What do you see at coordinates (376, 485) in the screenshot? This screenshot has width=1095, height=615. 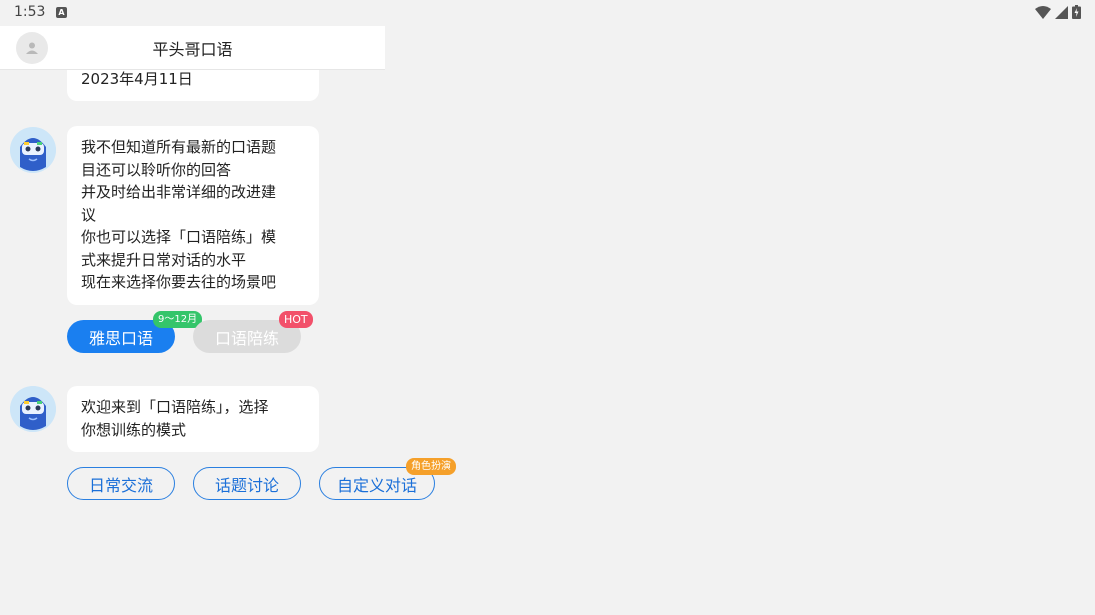 I see `custom-dialogue-label: 自定义对话` at bounding box center [376, 485].